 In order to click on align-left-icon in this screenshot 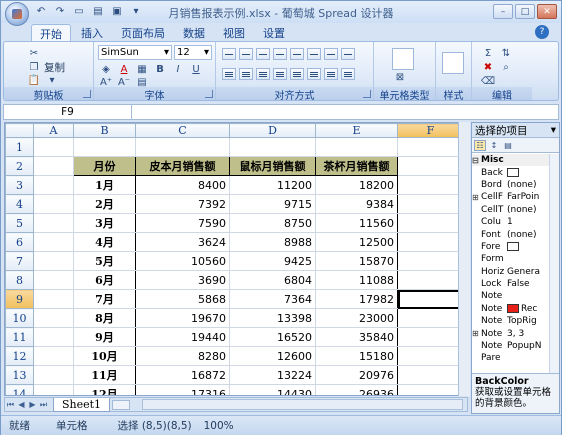, I will do `click(229, 74)`.